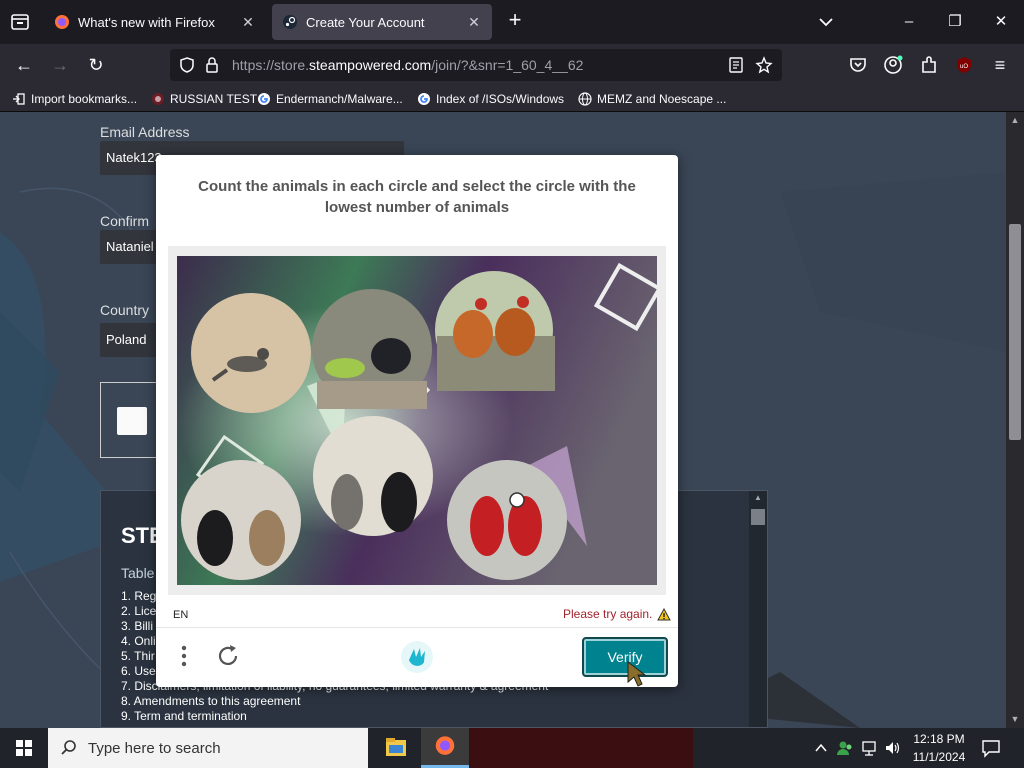 The image size is (1024, 768). I want to click on confirm-email-label: Confirm, so click(125, 221).